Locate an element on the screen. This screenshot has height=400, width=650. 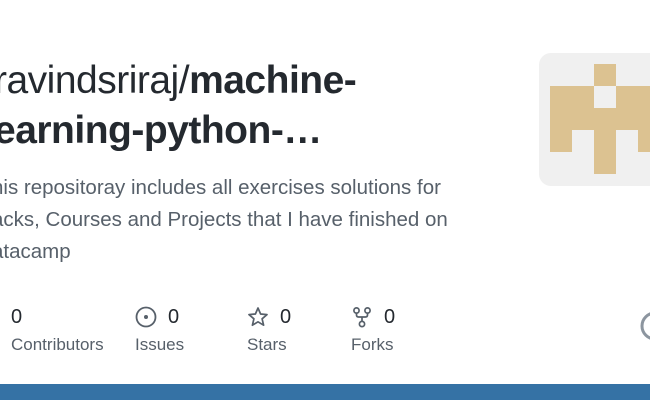
stat-contributors: 0 Contributors is located at coordinates (57, 327).